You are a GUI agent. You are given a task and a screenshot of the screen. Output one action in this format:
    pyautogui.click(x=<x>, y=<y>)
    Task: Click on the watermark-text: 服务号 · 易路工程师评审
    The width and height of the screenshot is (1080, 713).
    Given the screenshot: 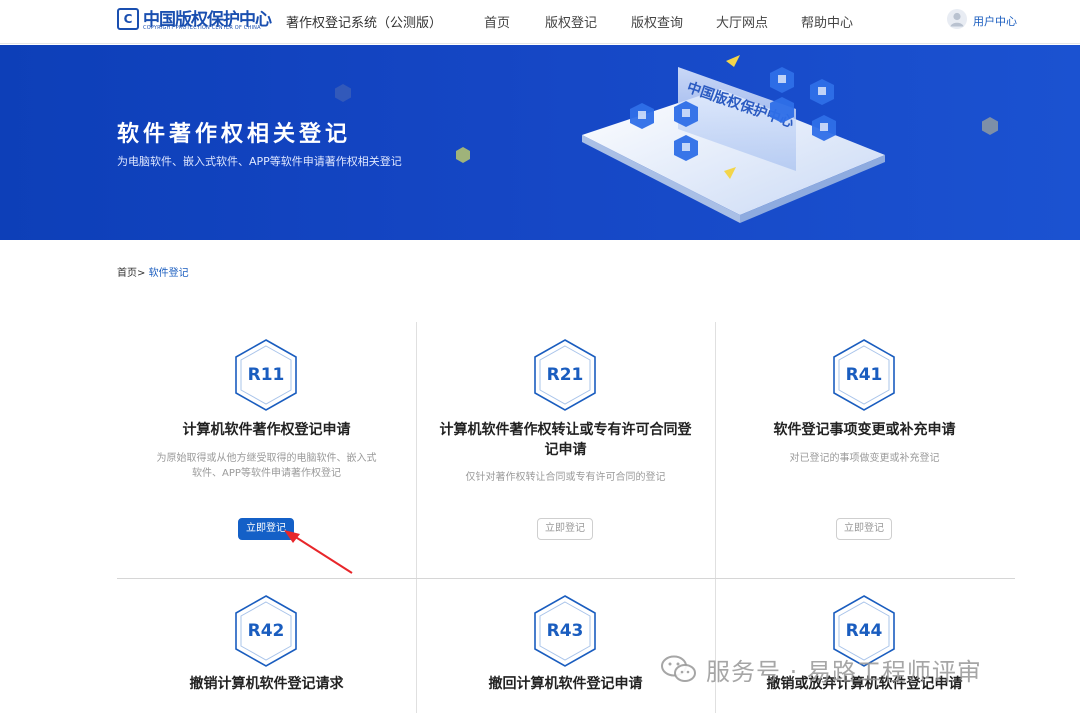 What is the action you would take?
    pyautogui.click(x=844, y=672)
    